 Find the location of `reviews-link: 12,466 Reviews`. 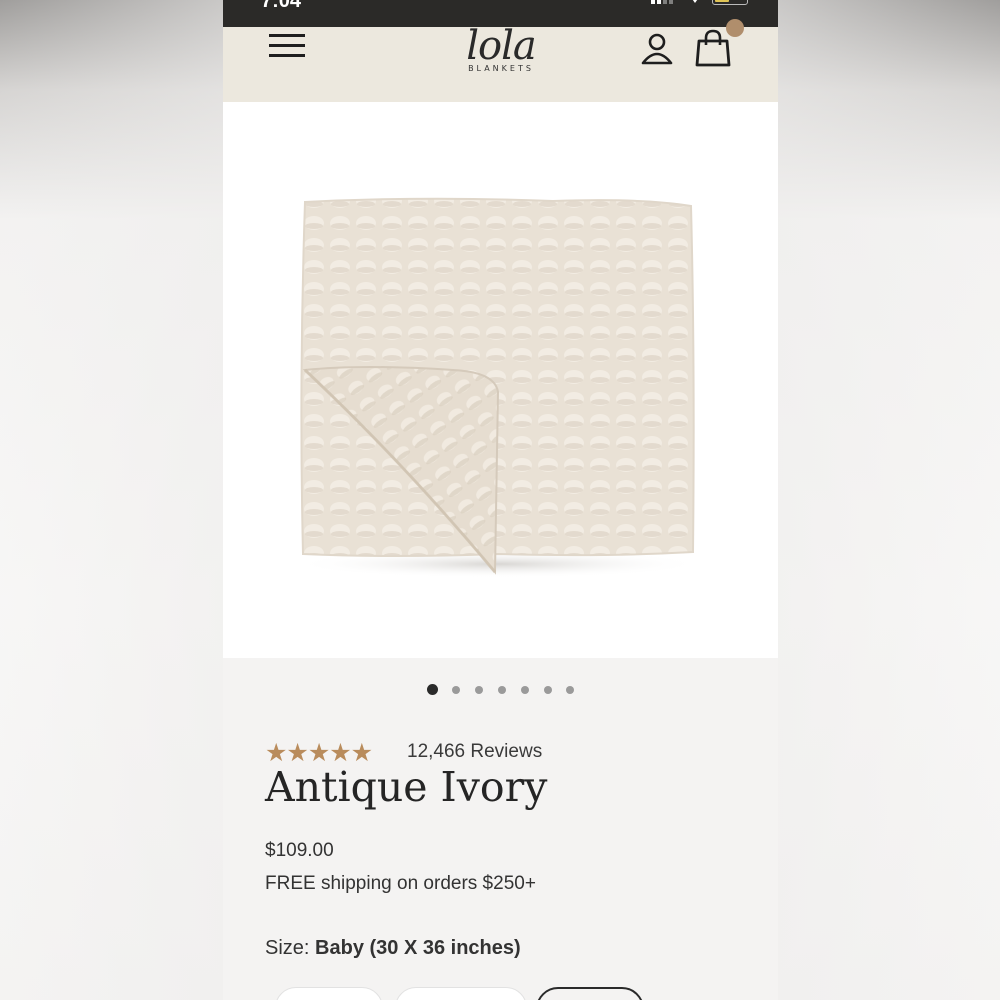

reviews-link: 12,466 Reviews is located at coordinates (474, 752).